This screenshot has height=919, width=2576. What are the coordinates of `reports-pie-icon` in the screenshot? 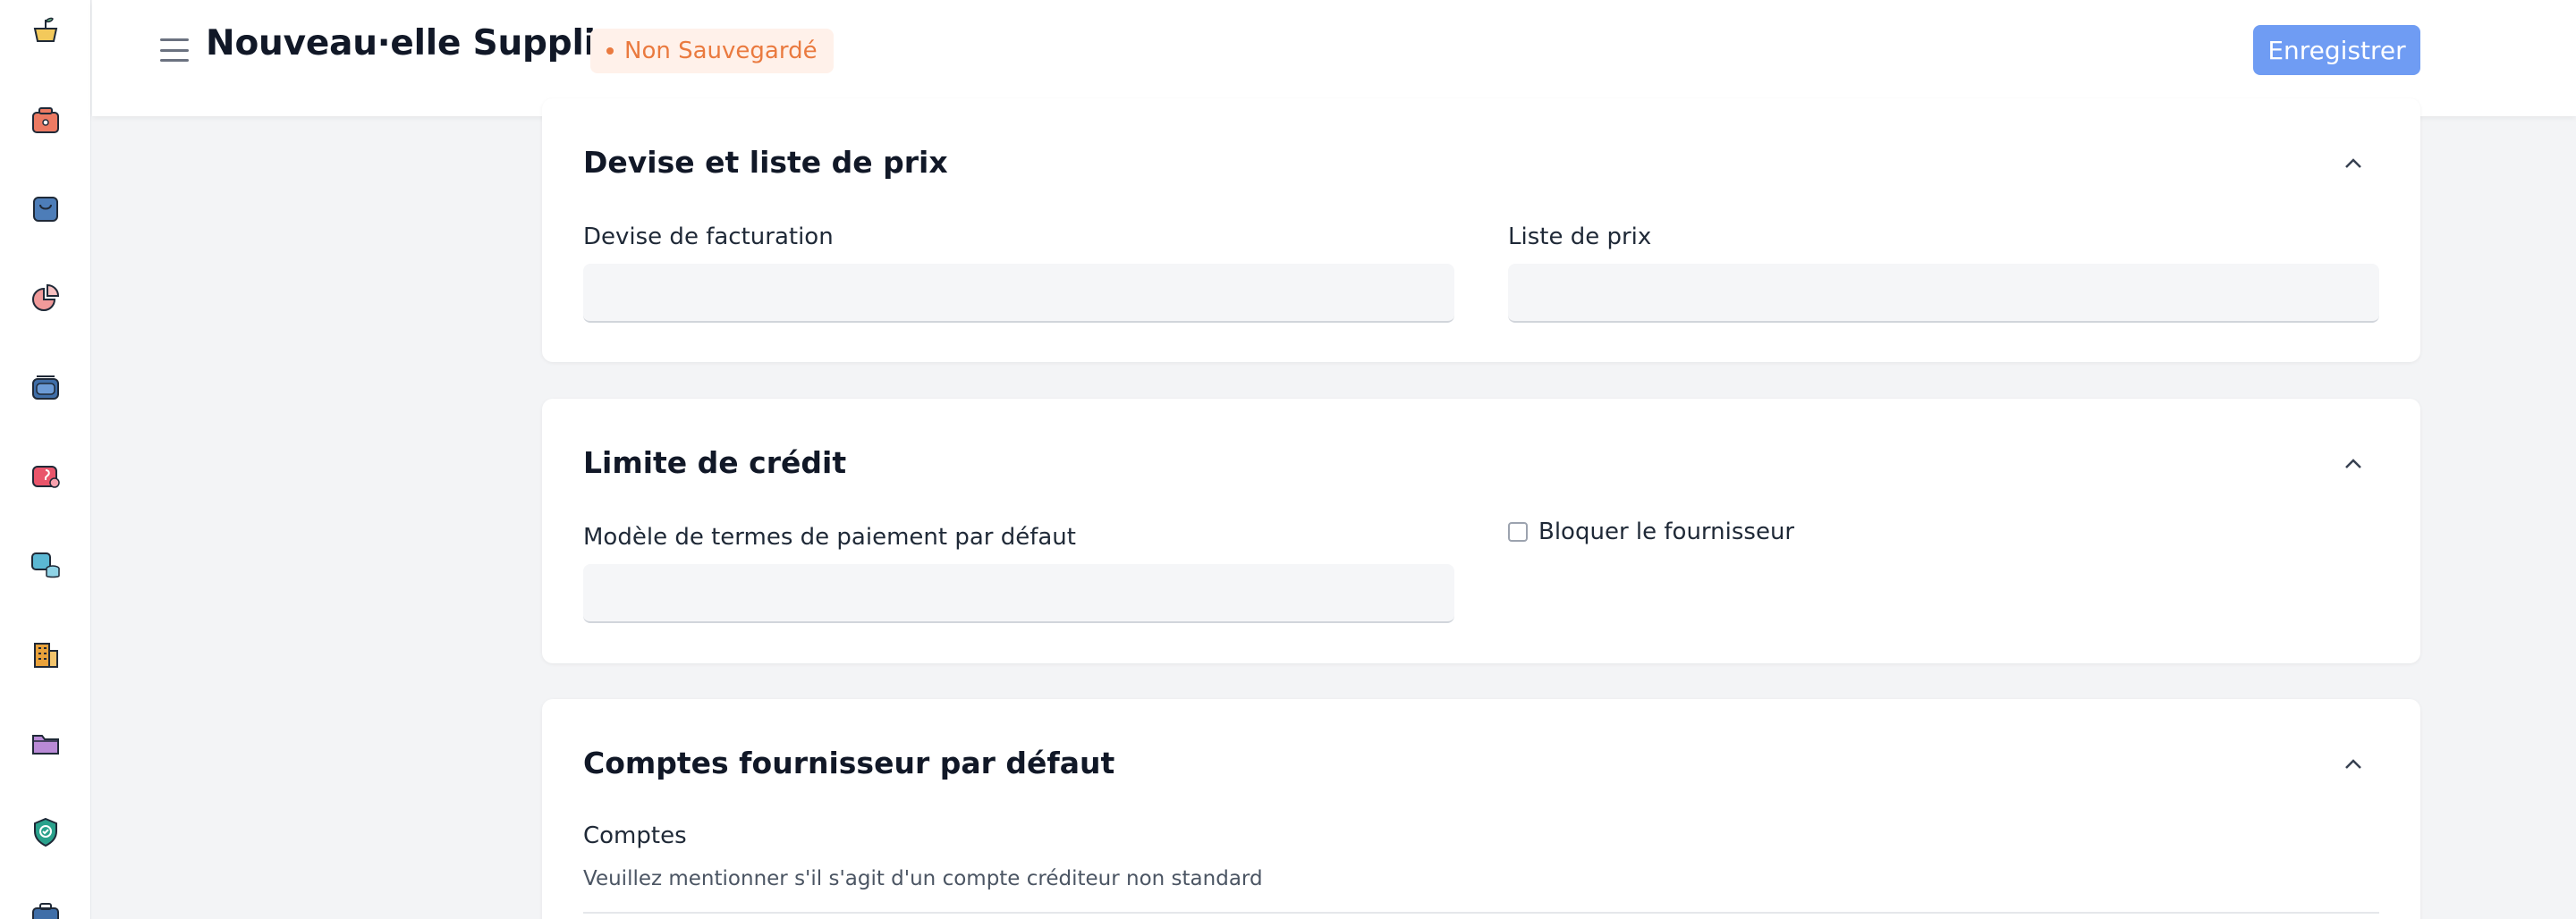 It's located at (46, 298).